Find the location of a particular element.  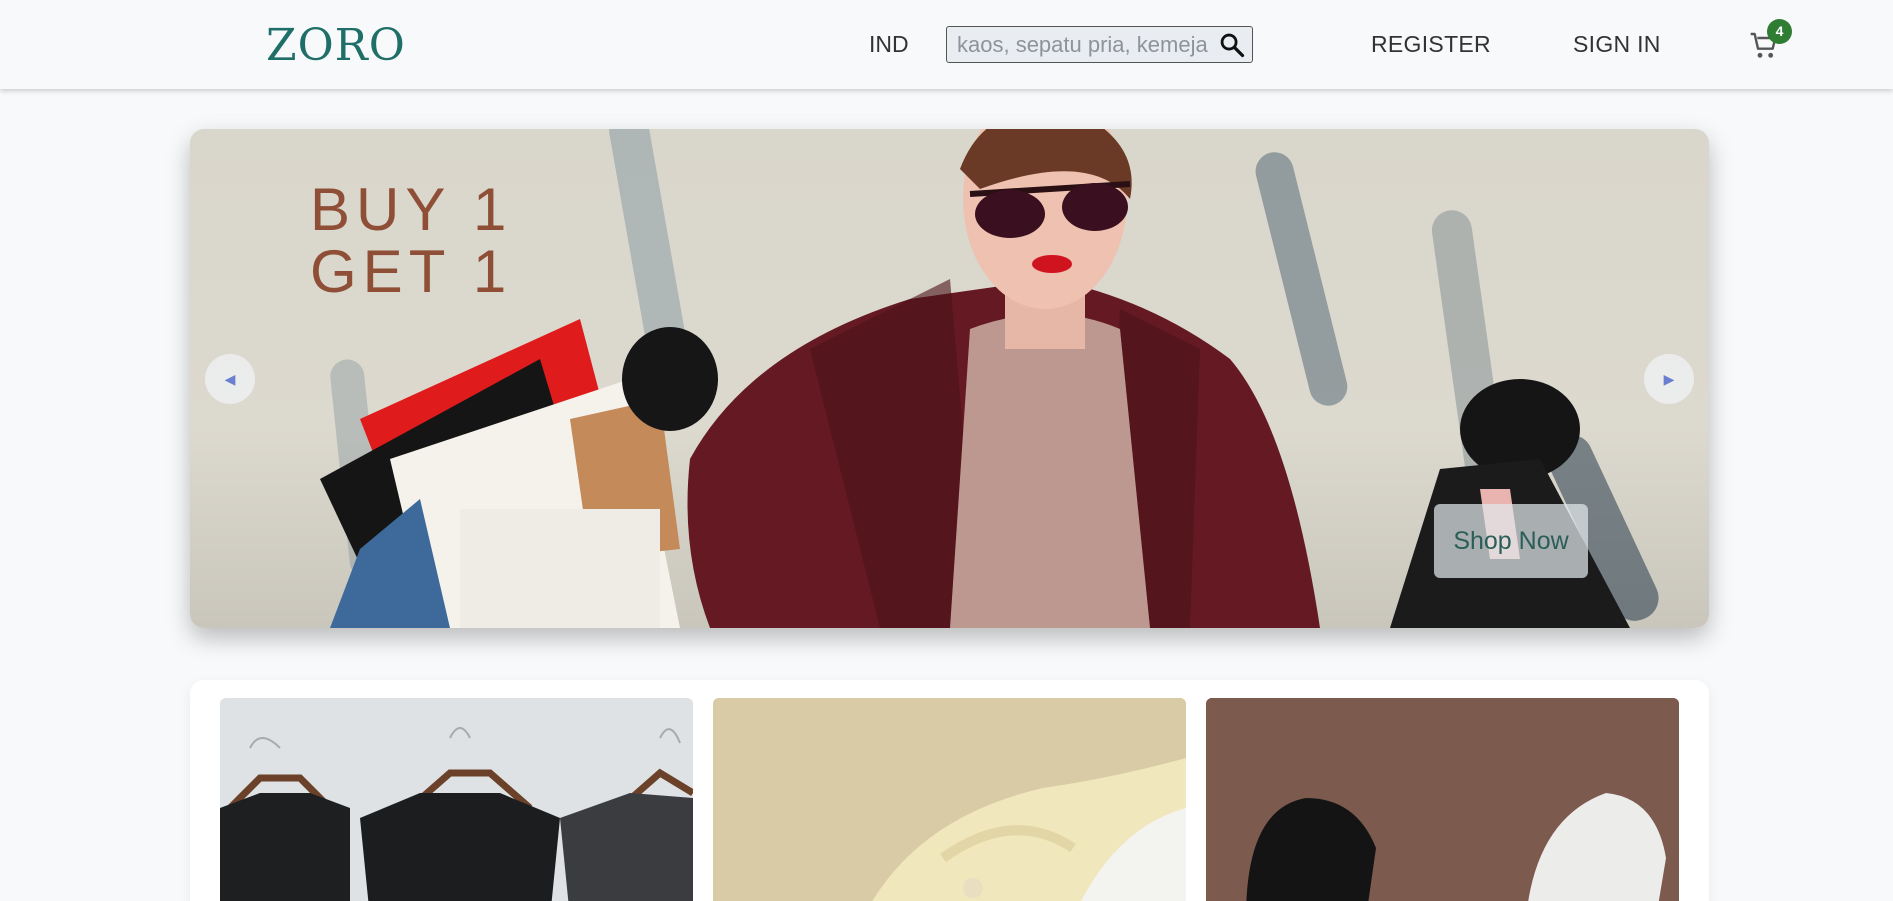

cart-count-badge: 4 is located at coordinates (1779, 31).